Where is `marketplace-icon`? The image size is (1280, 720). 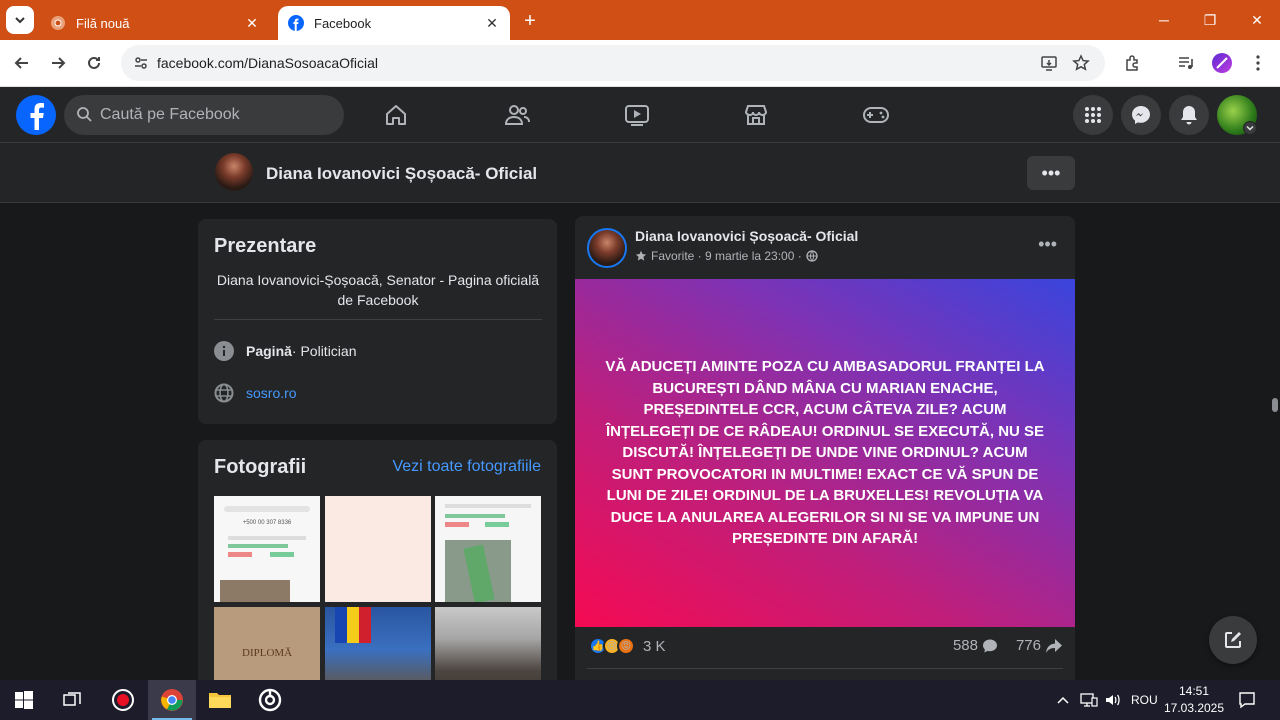 marketplace-icon is located at coordinates (756, 115).